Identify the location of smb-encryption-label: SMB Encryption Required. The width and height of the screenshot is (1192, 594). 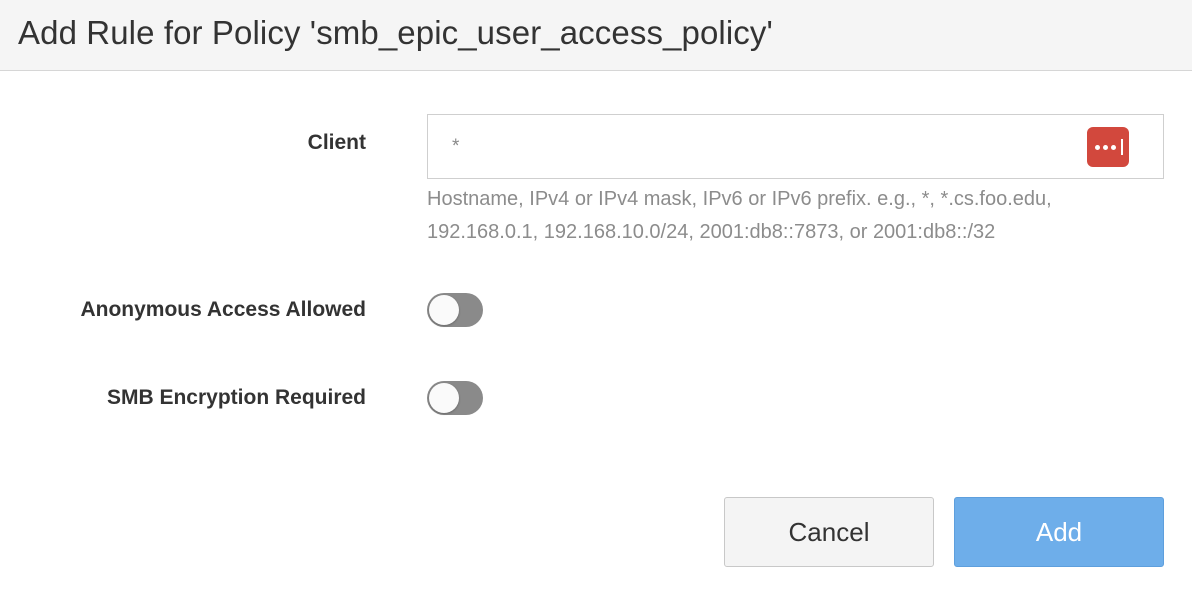
(236, 397).